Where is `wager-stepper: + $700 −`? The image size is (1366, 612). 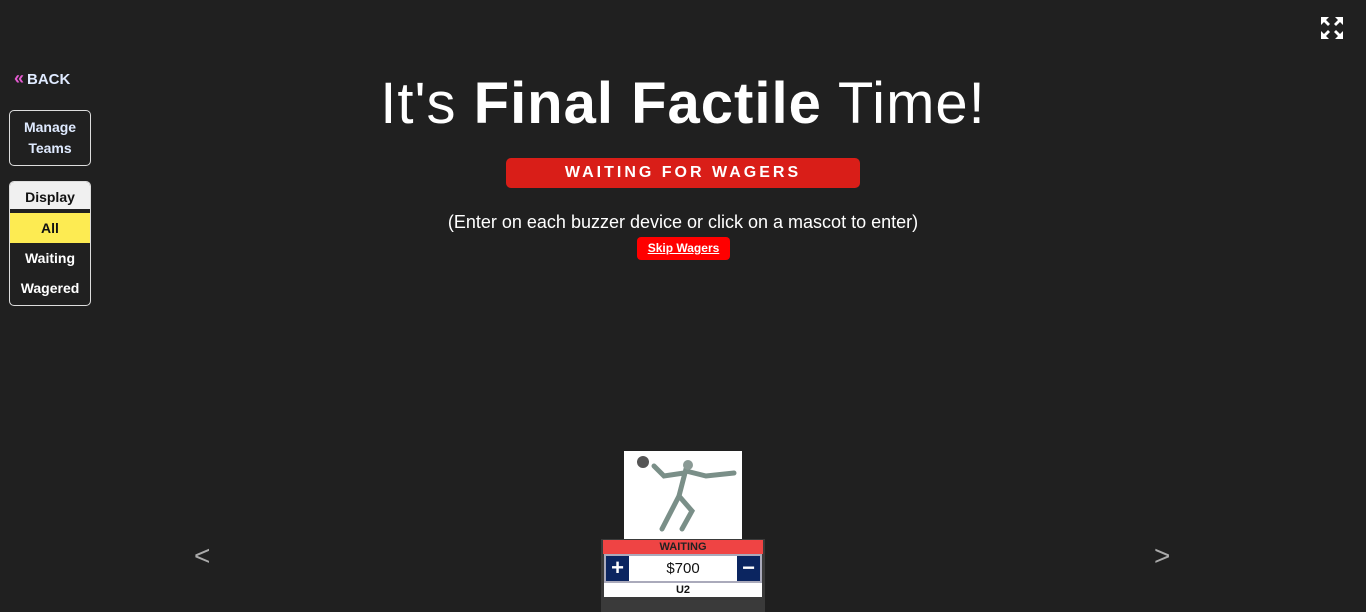
wager-stepper: + $700 − is located at coordinates (683, 568).